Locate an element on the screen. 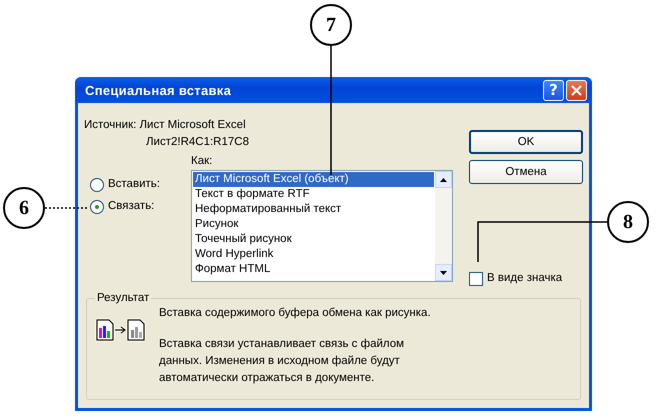 The height and width of the screenshot is (417, 656). leader-line is located at coordinates (66, 208).